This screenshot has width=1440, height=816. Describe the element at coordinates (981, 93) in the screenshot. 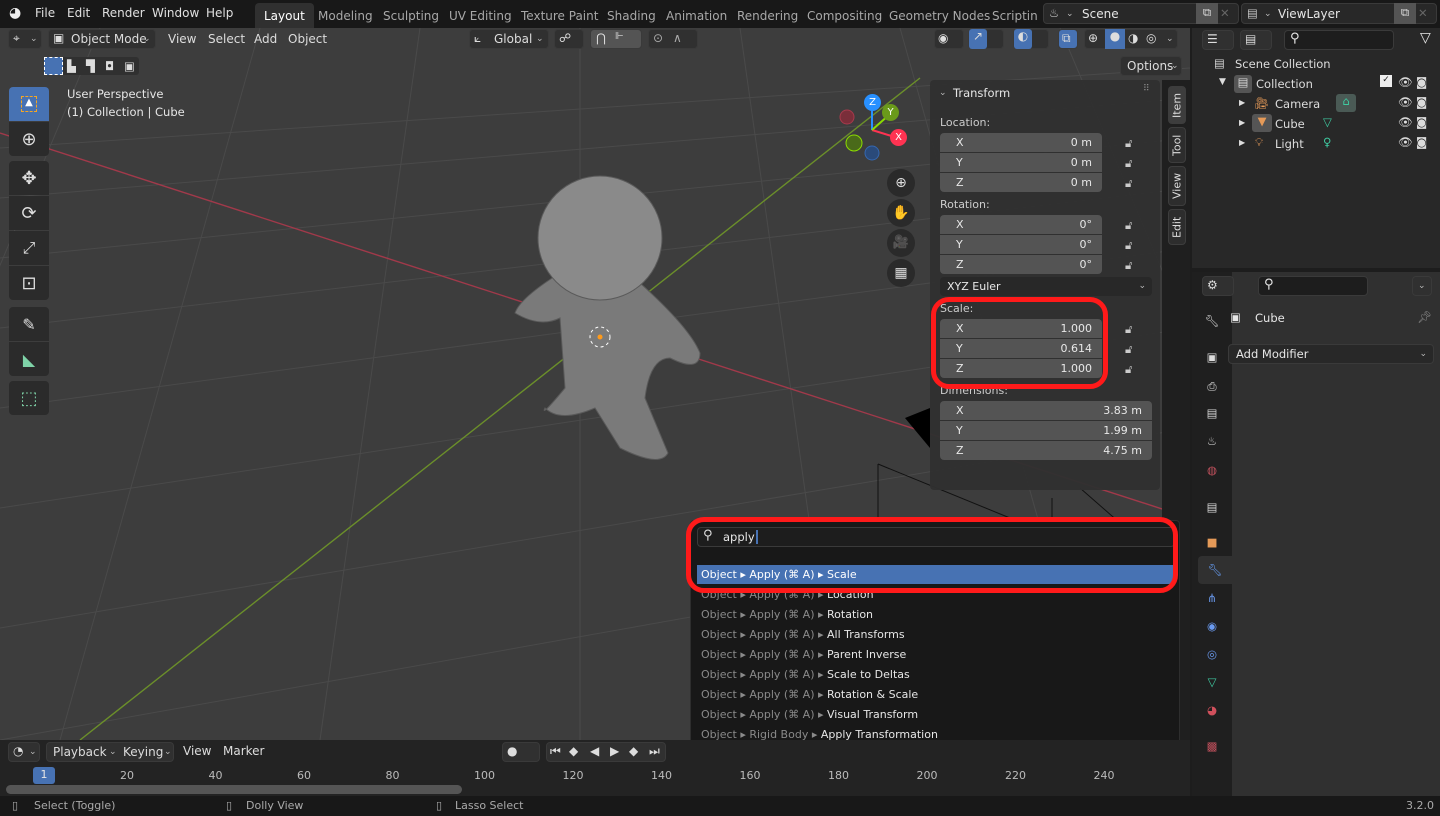

I see `panel-title: Transform` at that location.